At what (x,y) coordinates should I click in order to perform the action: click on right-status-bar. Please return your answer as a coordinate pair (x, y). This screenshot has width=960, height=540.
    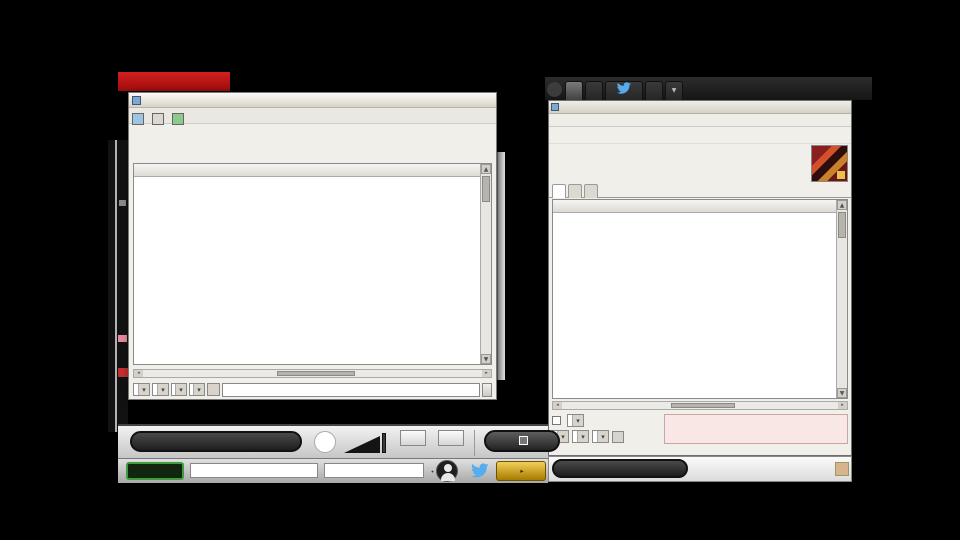
    Looking at the image, I should click on (700, 469).